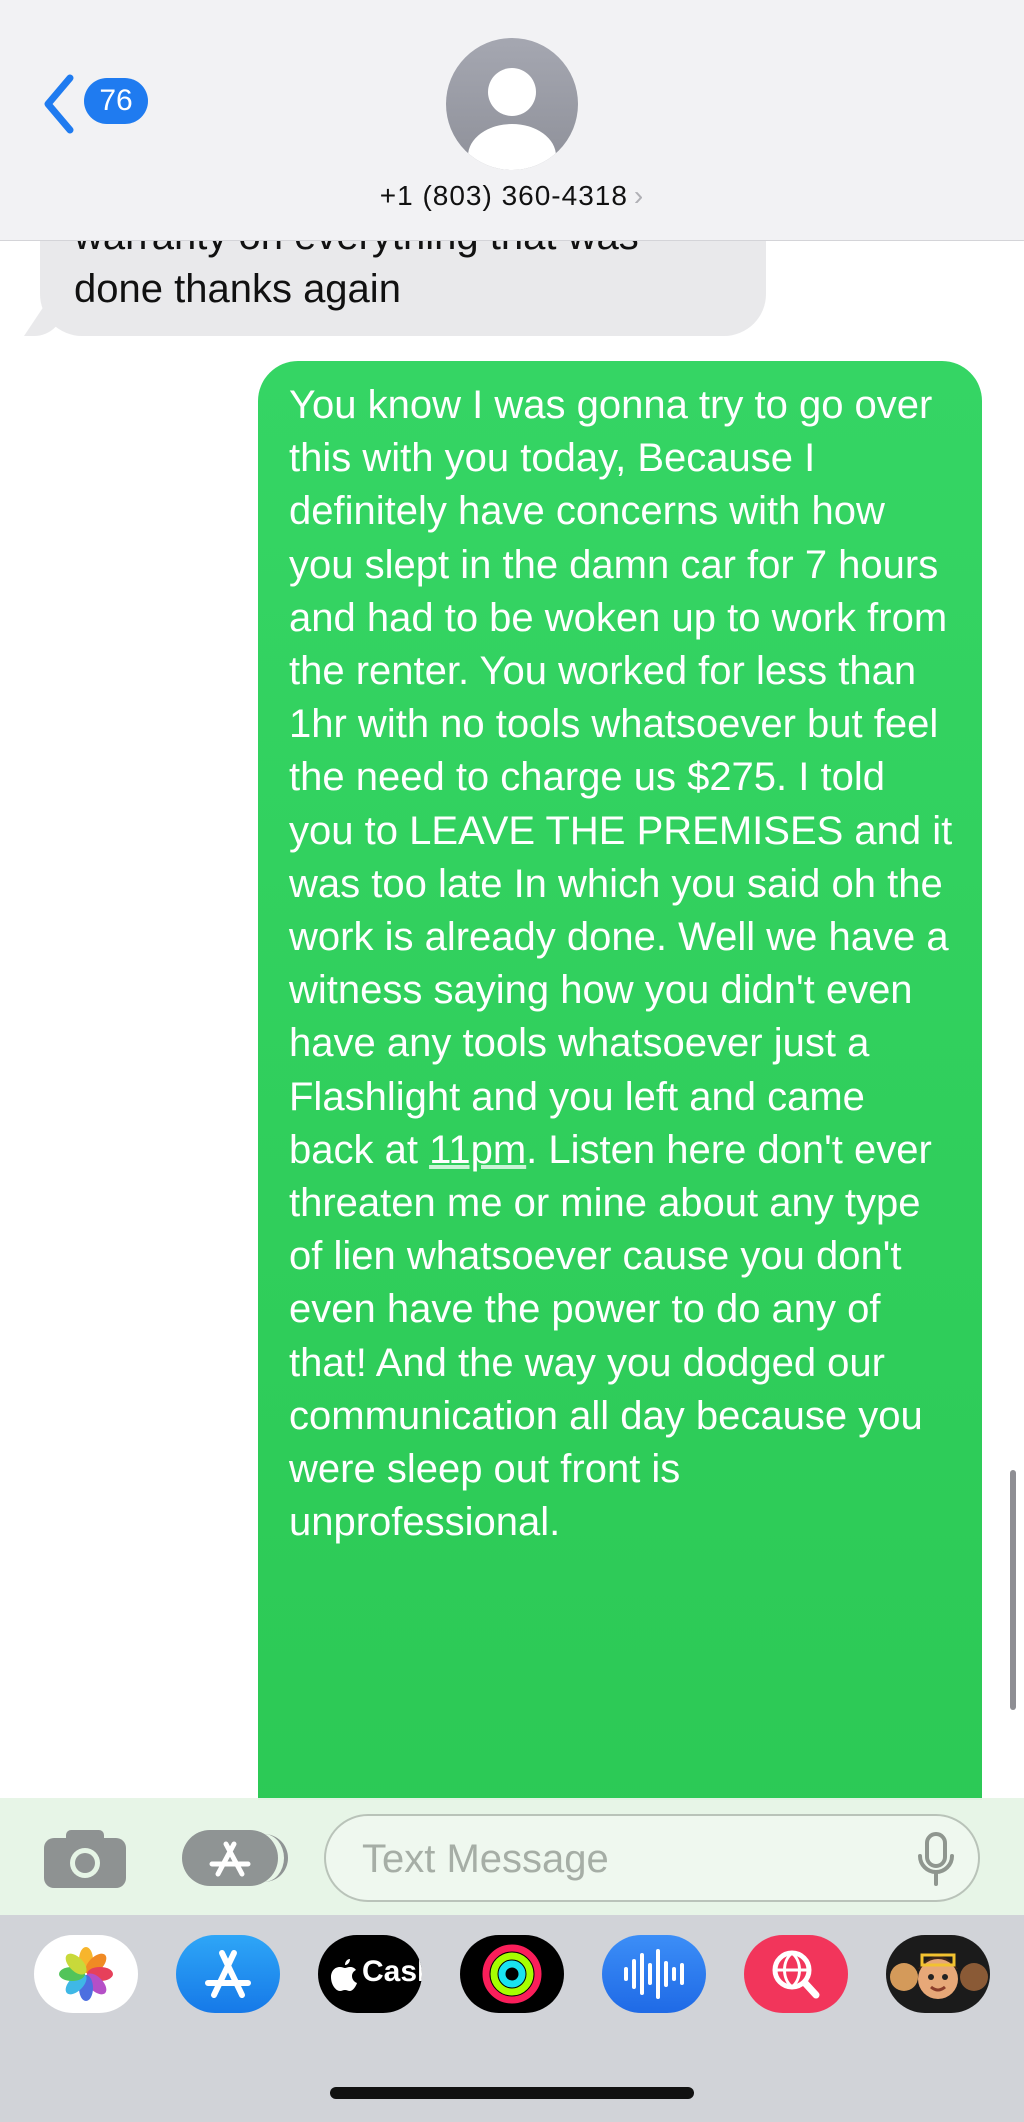 The image size is (1024, 2122). What do you see at coordinates (59, 104) in the screenshot?
I see `chevron-left-icon` at bounding box center [59, 104].